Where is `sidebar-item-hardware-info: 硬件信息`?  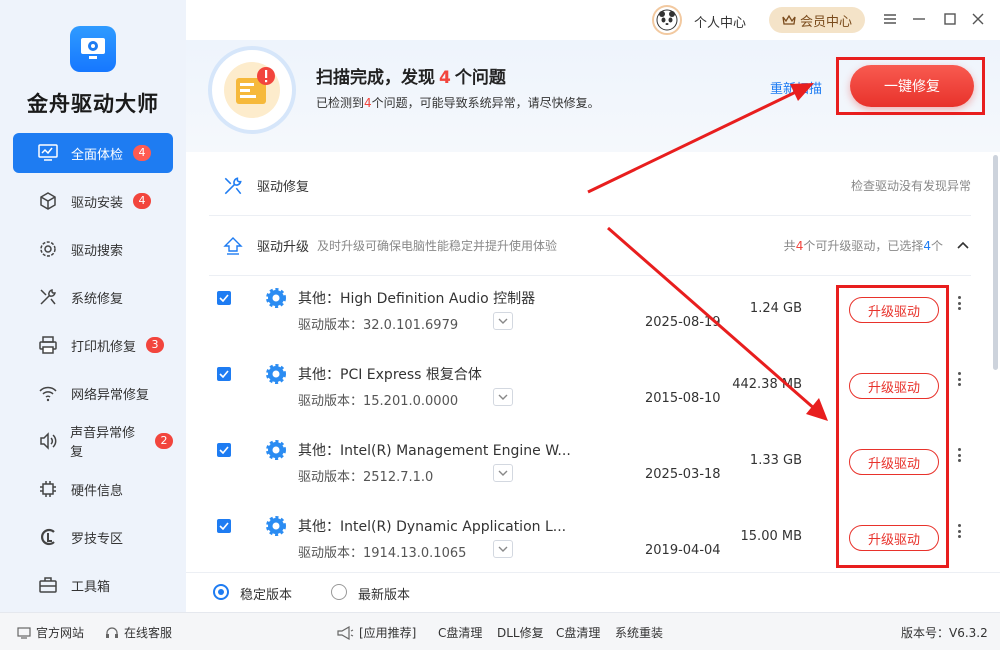
sidebar-item-hardware-info: 硬件信息 is located at coordinates (93, 489).